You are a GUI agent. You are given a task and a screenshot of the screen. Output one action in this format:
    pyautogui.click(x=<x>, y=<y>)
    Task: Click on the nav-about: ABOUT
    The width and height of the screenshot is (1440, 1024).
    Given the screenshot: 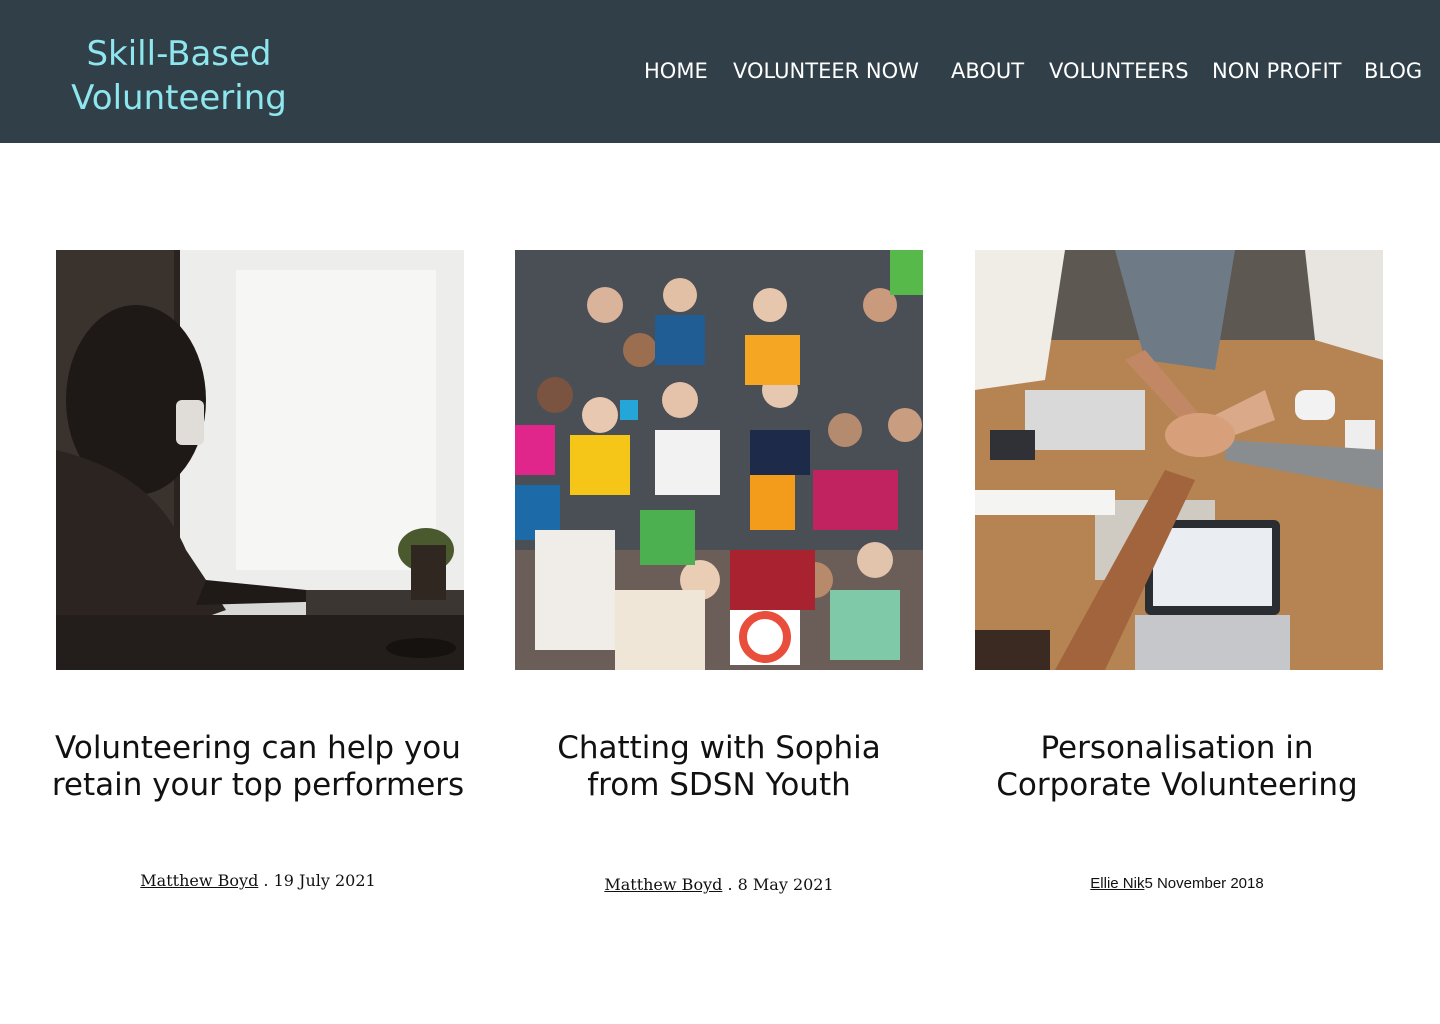 What is the action you would take?
    pyautogui.click(x=987, y=71)
    